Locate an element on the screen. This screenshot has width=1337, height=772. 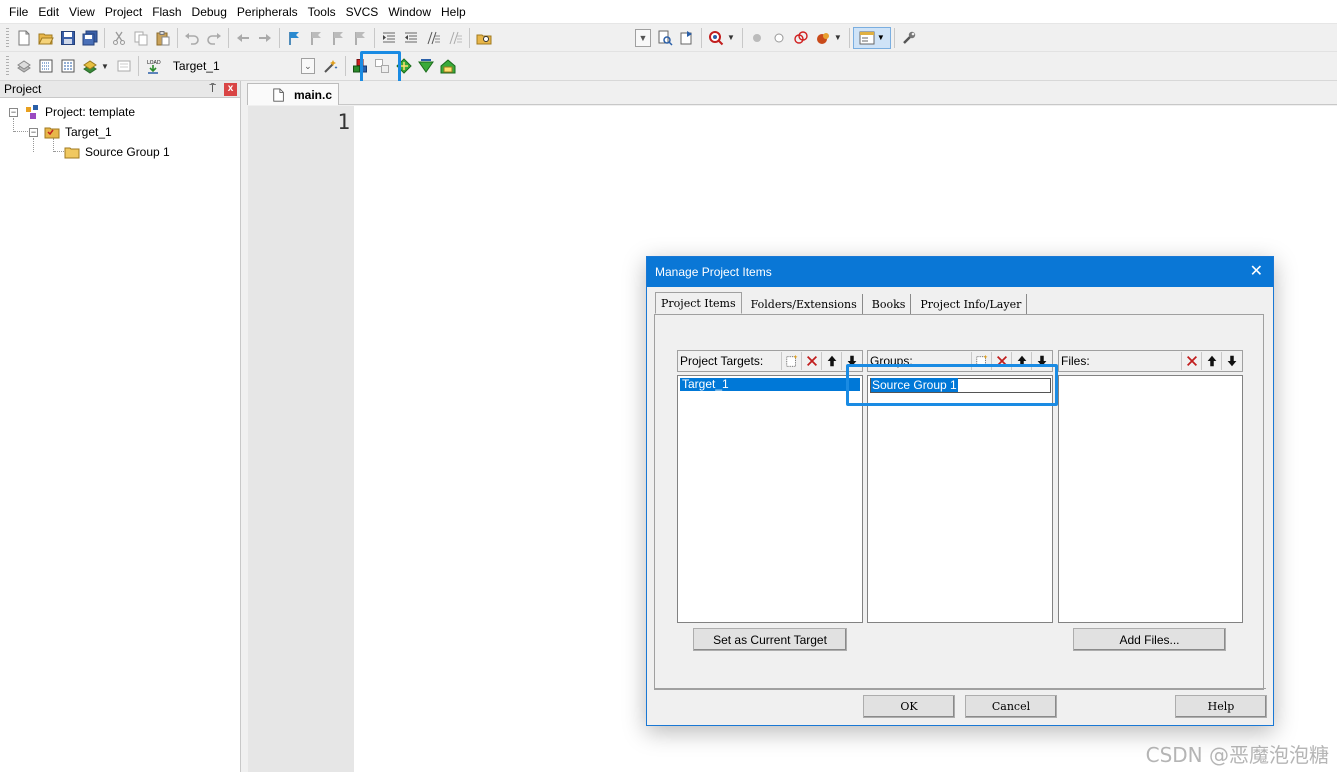
tab-project-items: Project Items is located at coordinates (698, 303).